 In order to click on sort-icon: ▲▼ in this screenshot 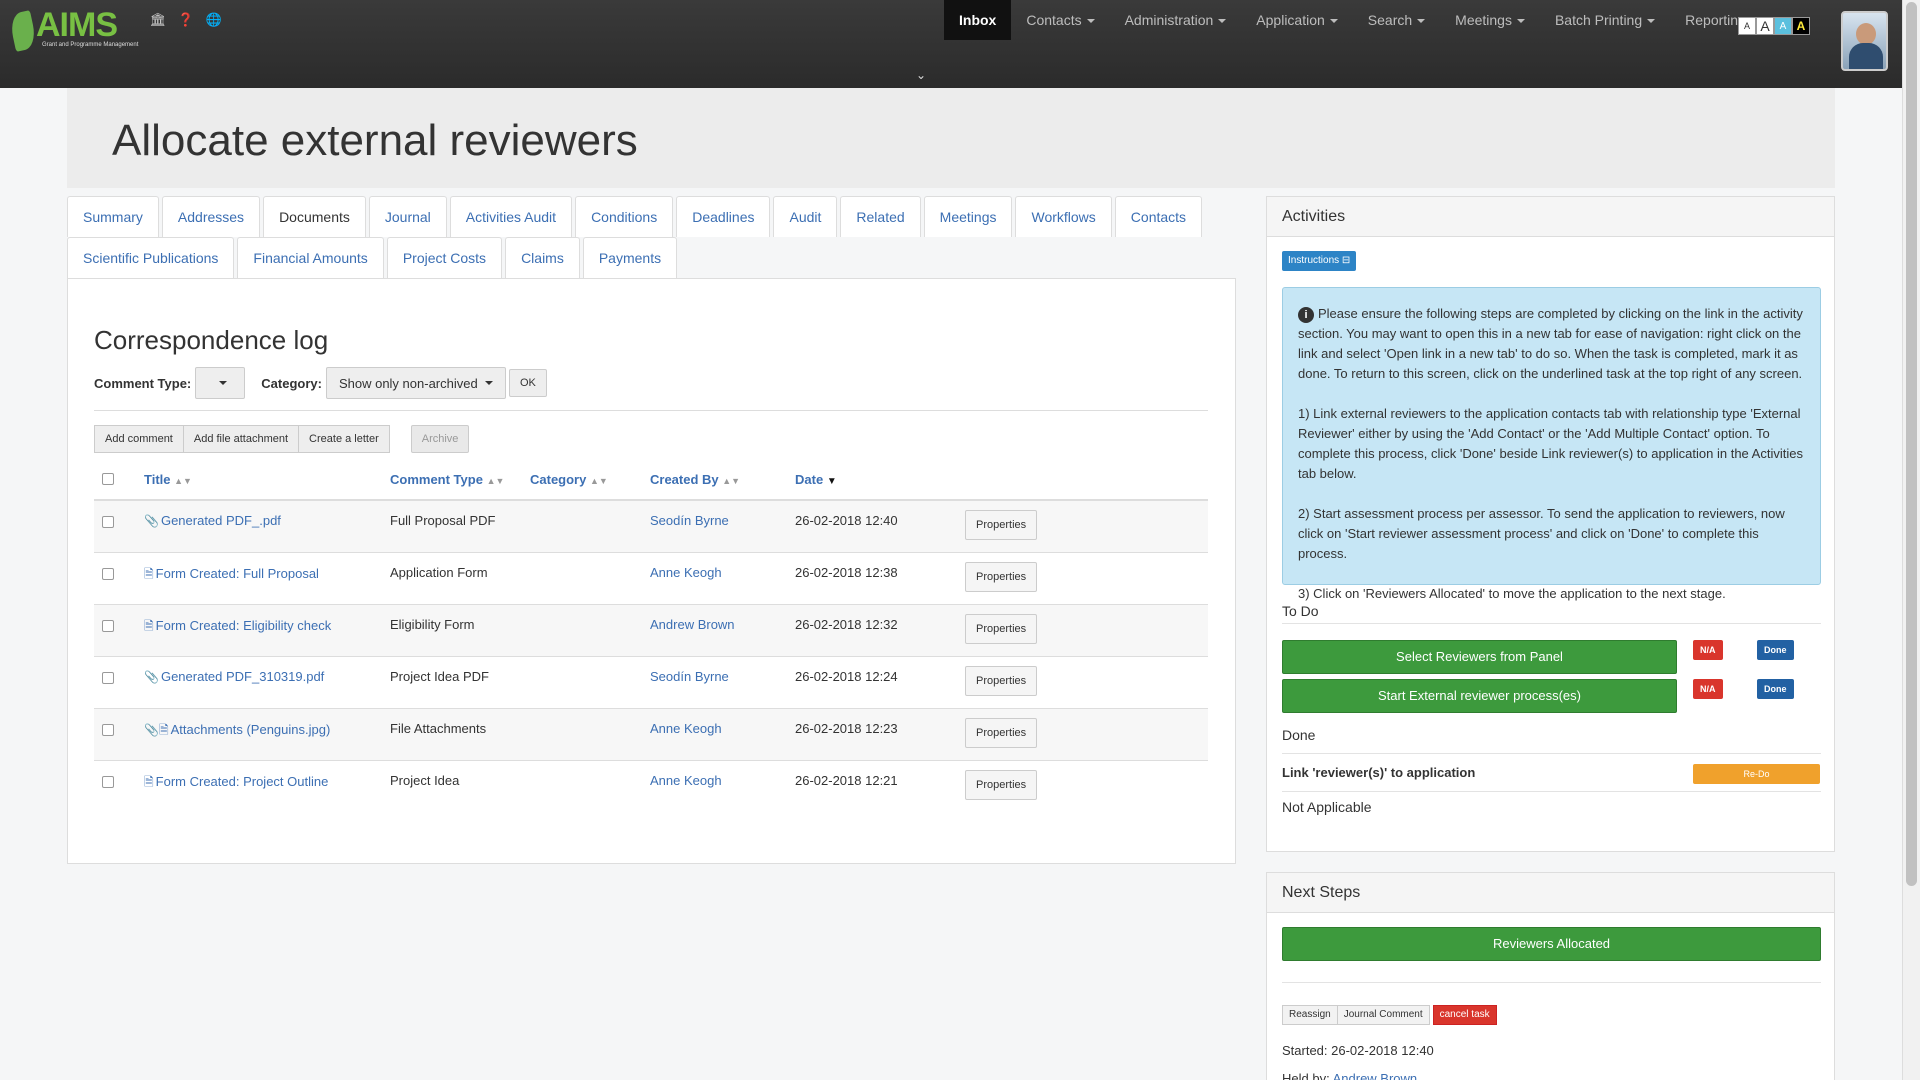, I will do `click(495, 480)`.